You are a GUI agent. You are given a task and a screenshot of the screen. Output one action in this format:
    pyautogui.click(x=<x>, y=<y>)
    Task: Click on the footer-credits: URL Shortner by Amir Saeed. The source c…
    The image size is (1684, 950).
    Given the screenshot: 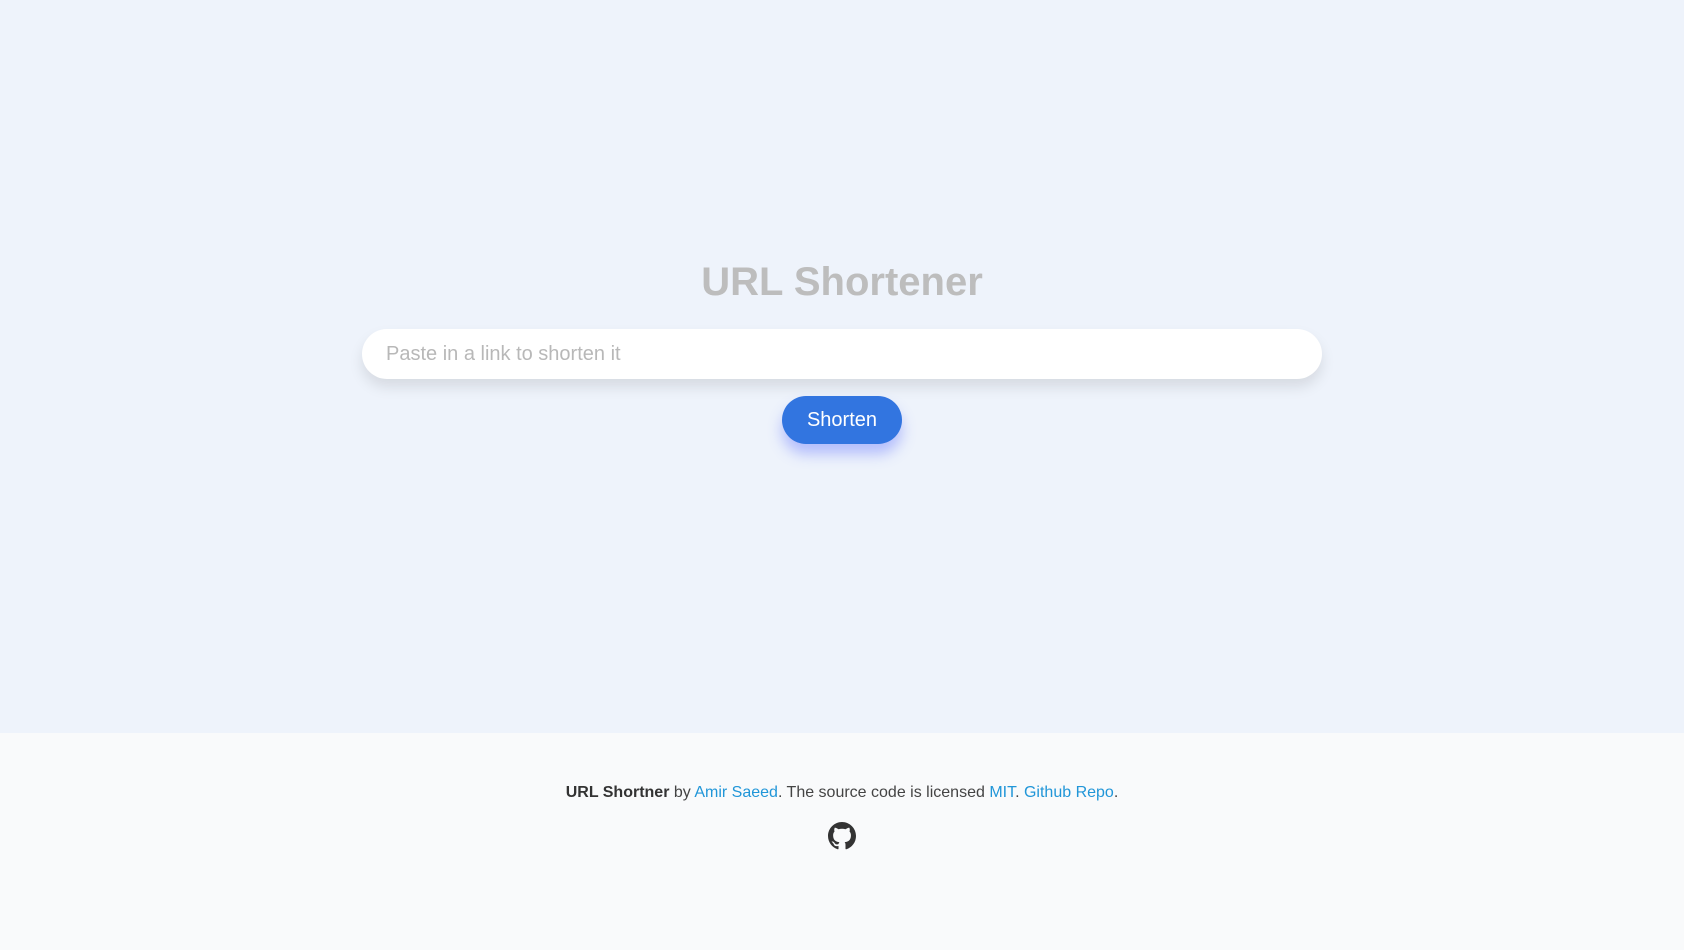 What is the action you would take?
    pyautogui.click(x=842, y=793)
    